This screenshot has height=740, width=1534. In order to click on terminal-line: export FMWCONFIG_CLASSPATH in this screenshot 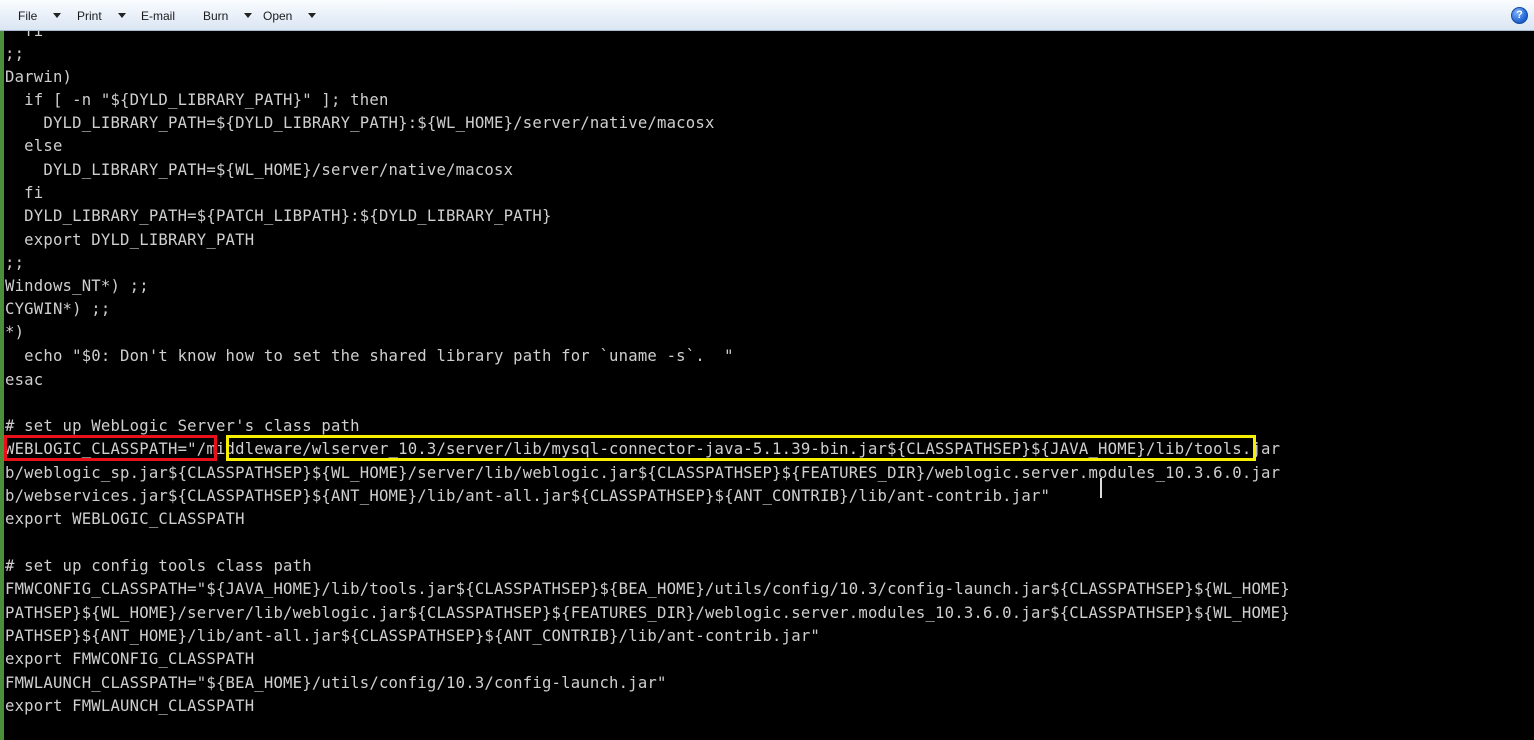, I will do `click(130, 659)`.